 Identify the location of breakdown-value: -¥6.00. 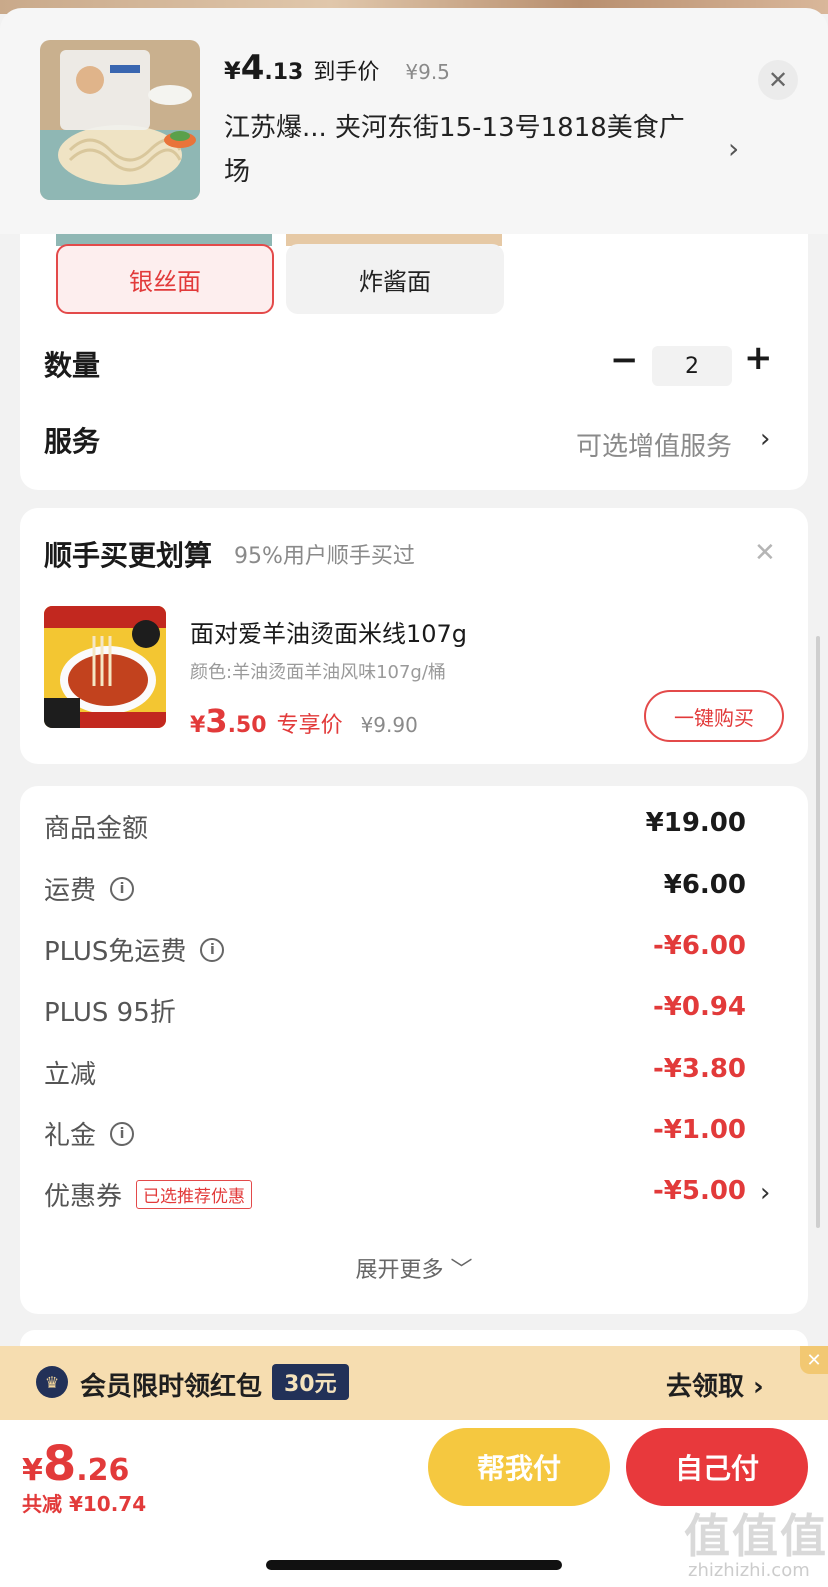
(699, 946).